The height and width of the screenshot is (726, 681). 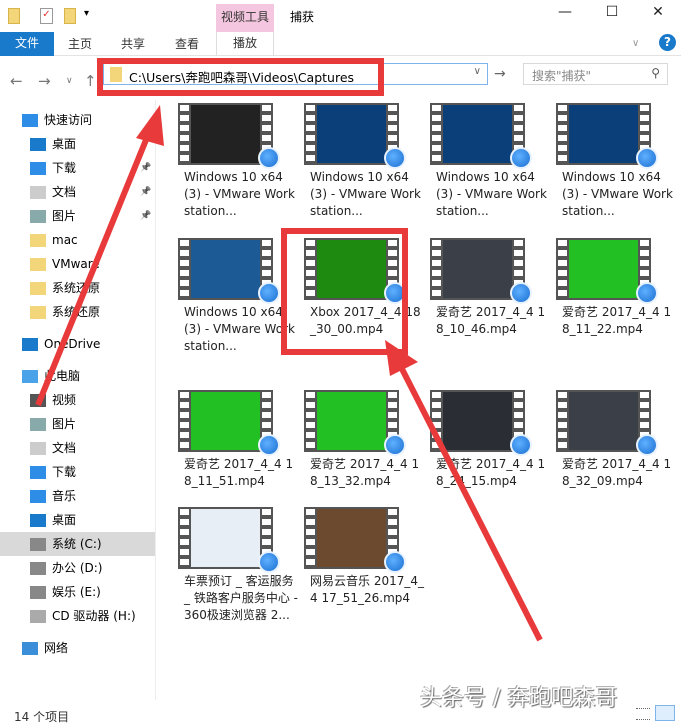 What do you see at coordinates (65, 592) in the screenshot?
I see `sidebar-item: 娱乐 (E:)` at bounding box center [65, 592].